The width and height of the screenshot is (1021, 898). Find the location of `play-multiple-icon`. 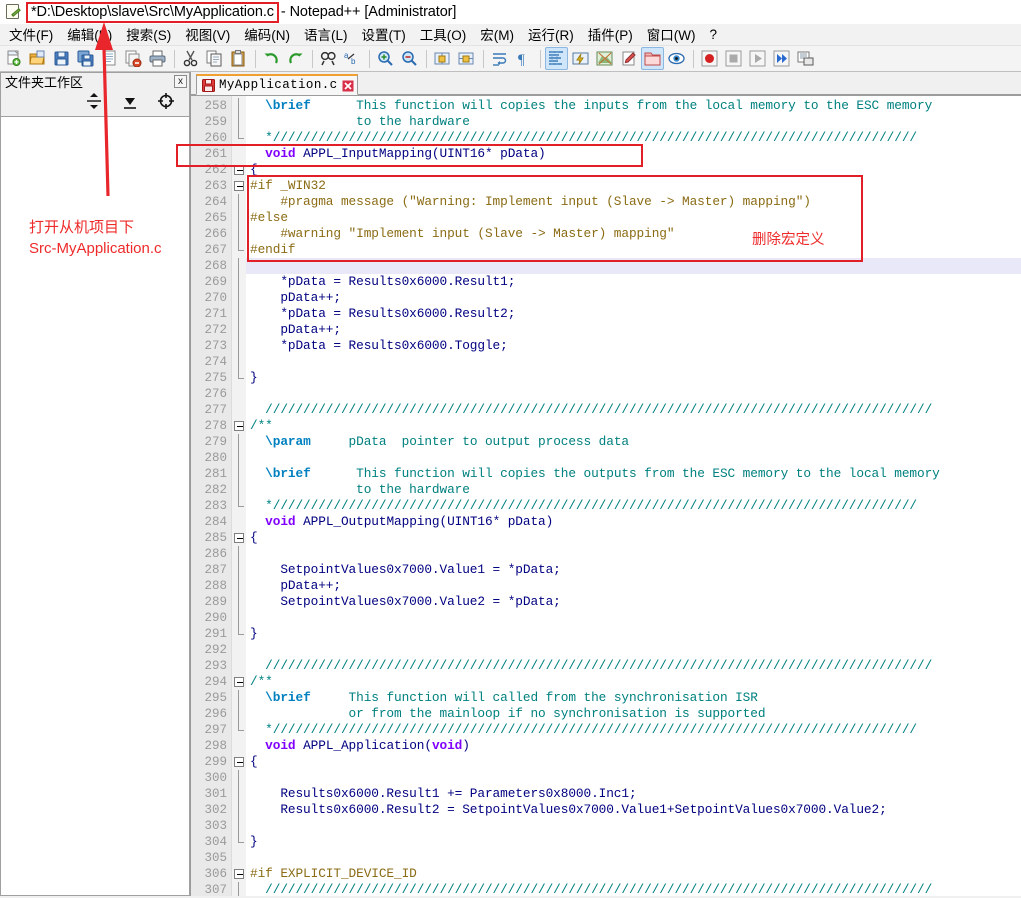

play-multiple-icon is located at coordinates (781, 58).